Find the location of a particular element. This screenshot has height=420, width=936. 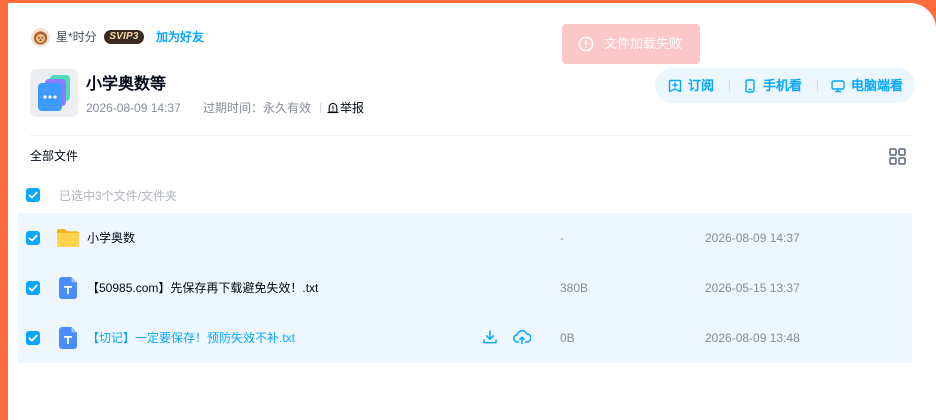

share-title: 小学奥数等 is located at coordinates (126, 84).